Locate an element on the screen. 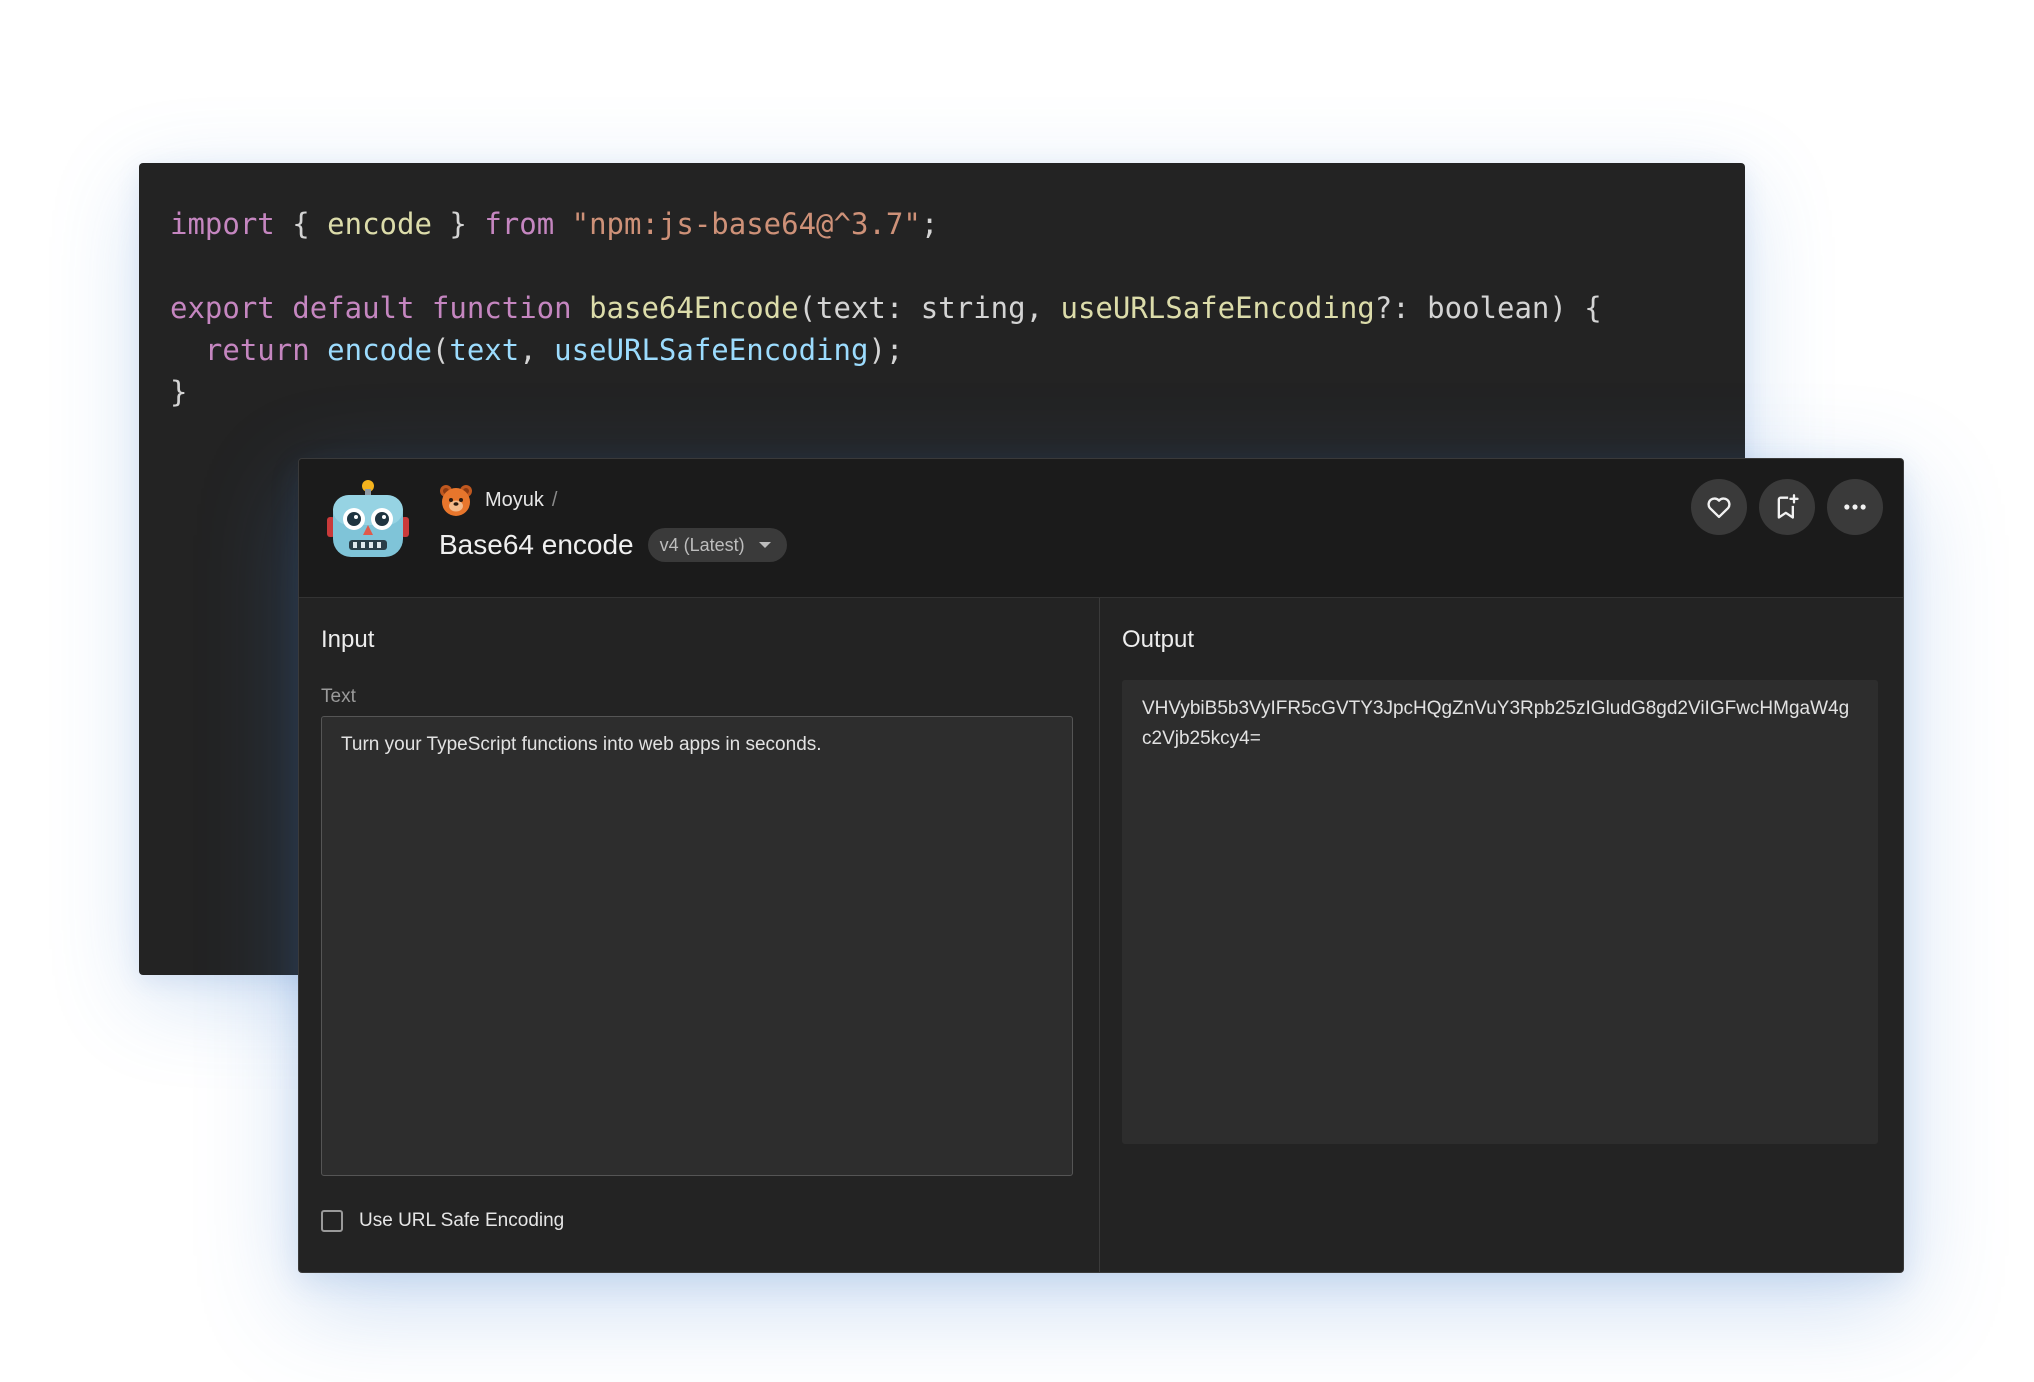 The image size is (2034, 1382). owner-name-link: Moyuk is located at coordinates (514, 500).